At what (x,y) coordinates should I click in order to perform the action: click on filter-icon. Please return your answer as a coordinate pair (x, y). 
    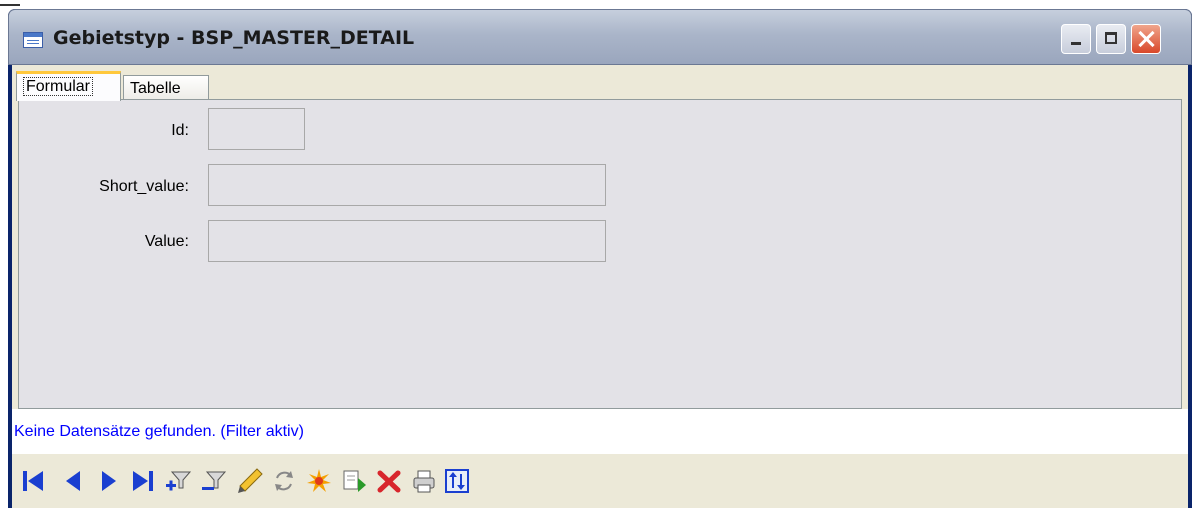
    Looking at the image, I should click on (214, 481).